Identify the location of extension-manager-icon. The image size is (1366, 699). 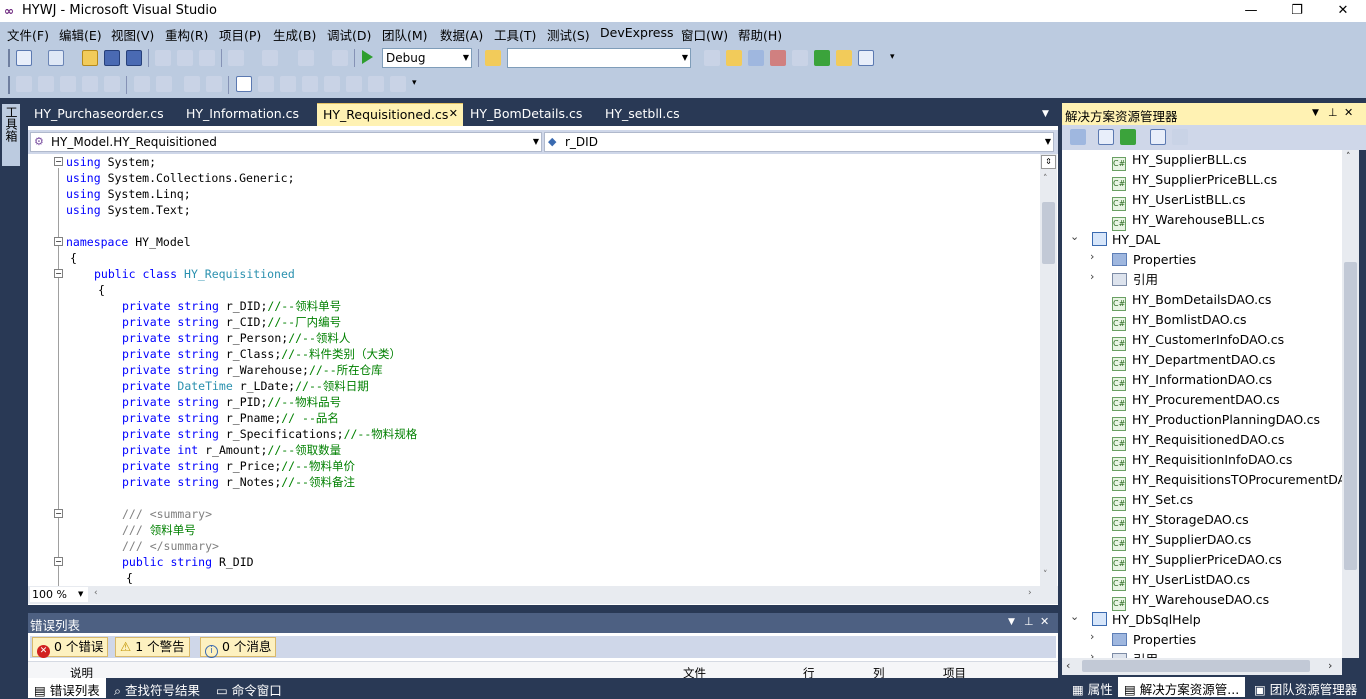
(844, 58).